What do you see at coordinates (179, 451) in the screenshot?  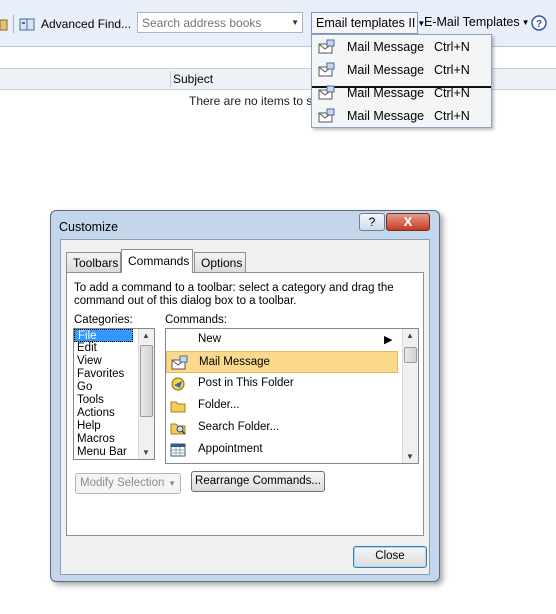 I see `calendar-icon` at bounding box center [179, 451].